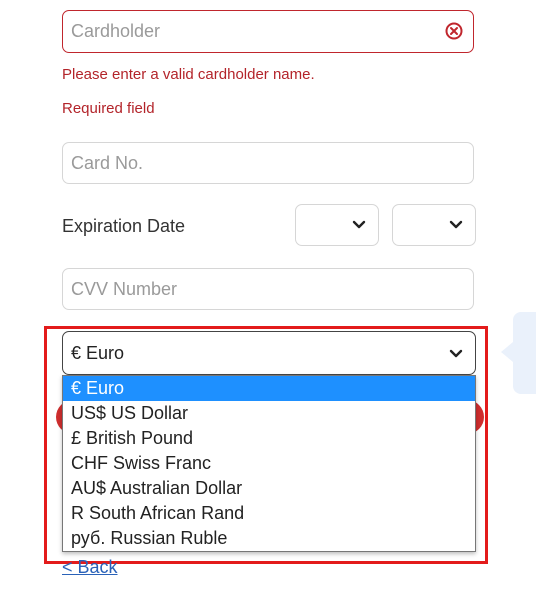 The width and height of the screenshot is (536, 601). Describe the element at coordinates (524, 353) in the screenshot. I see `tooltip-bubble` at that location.